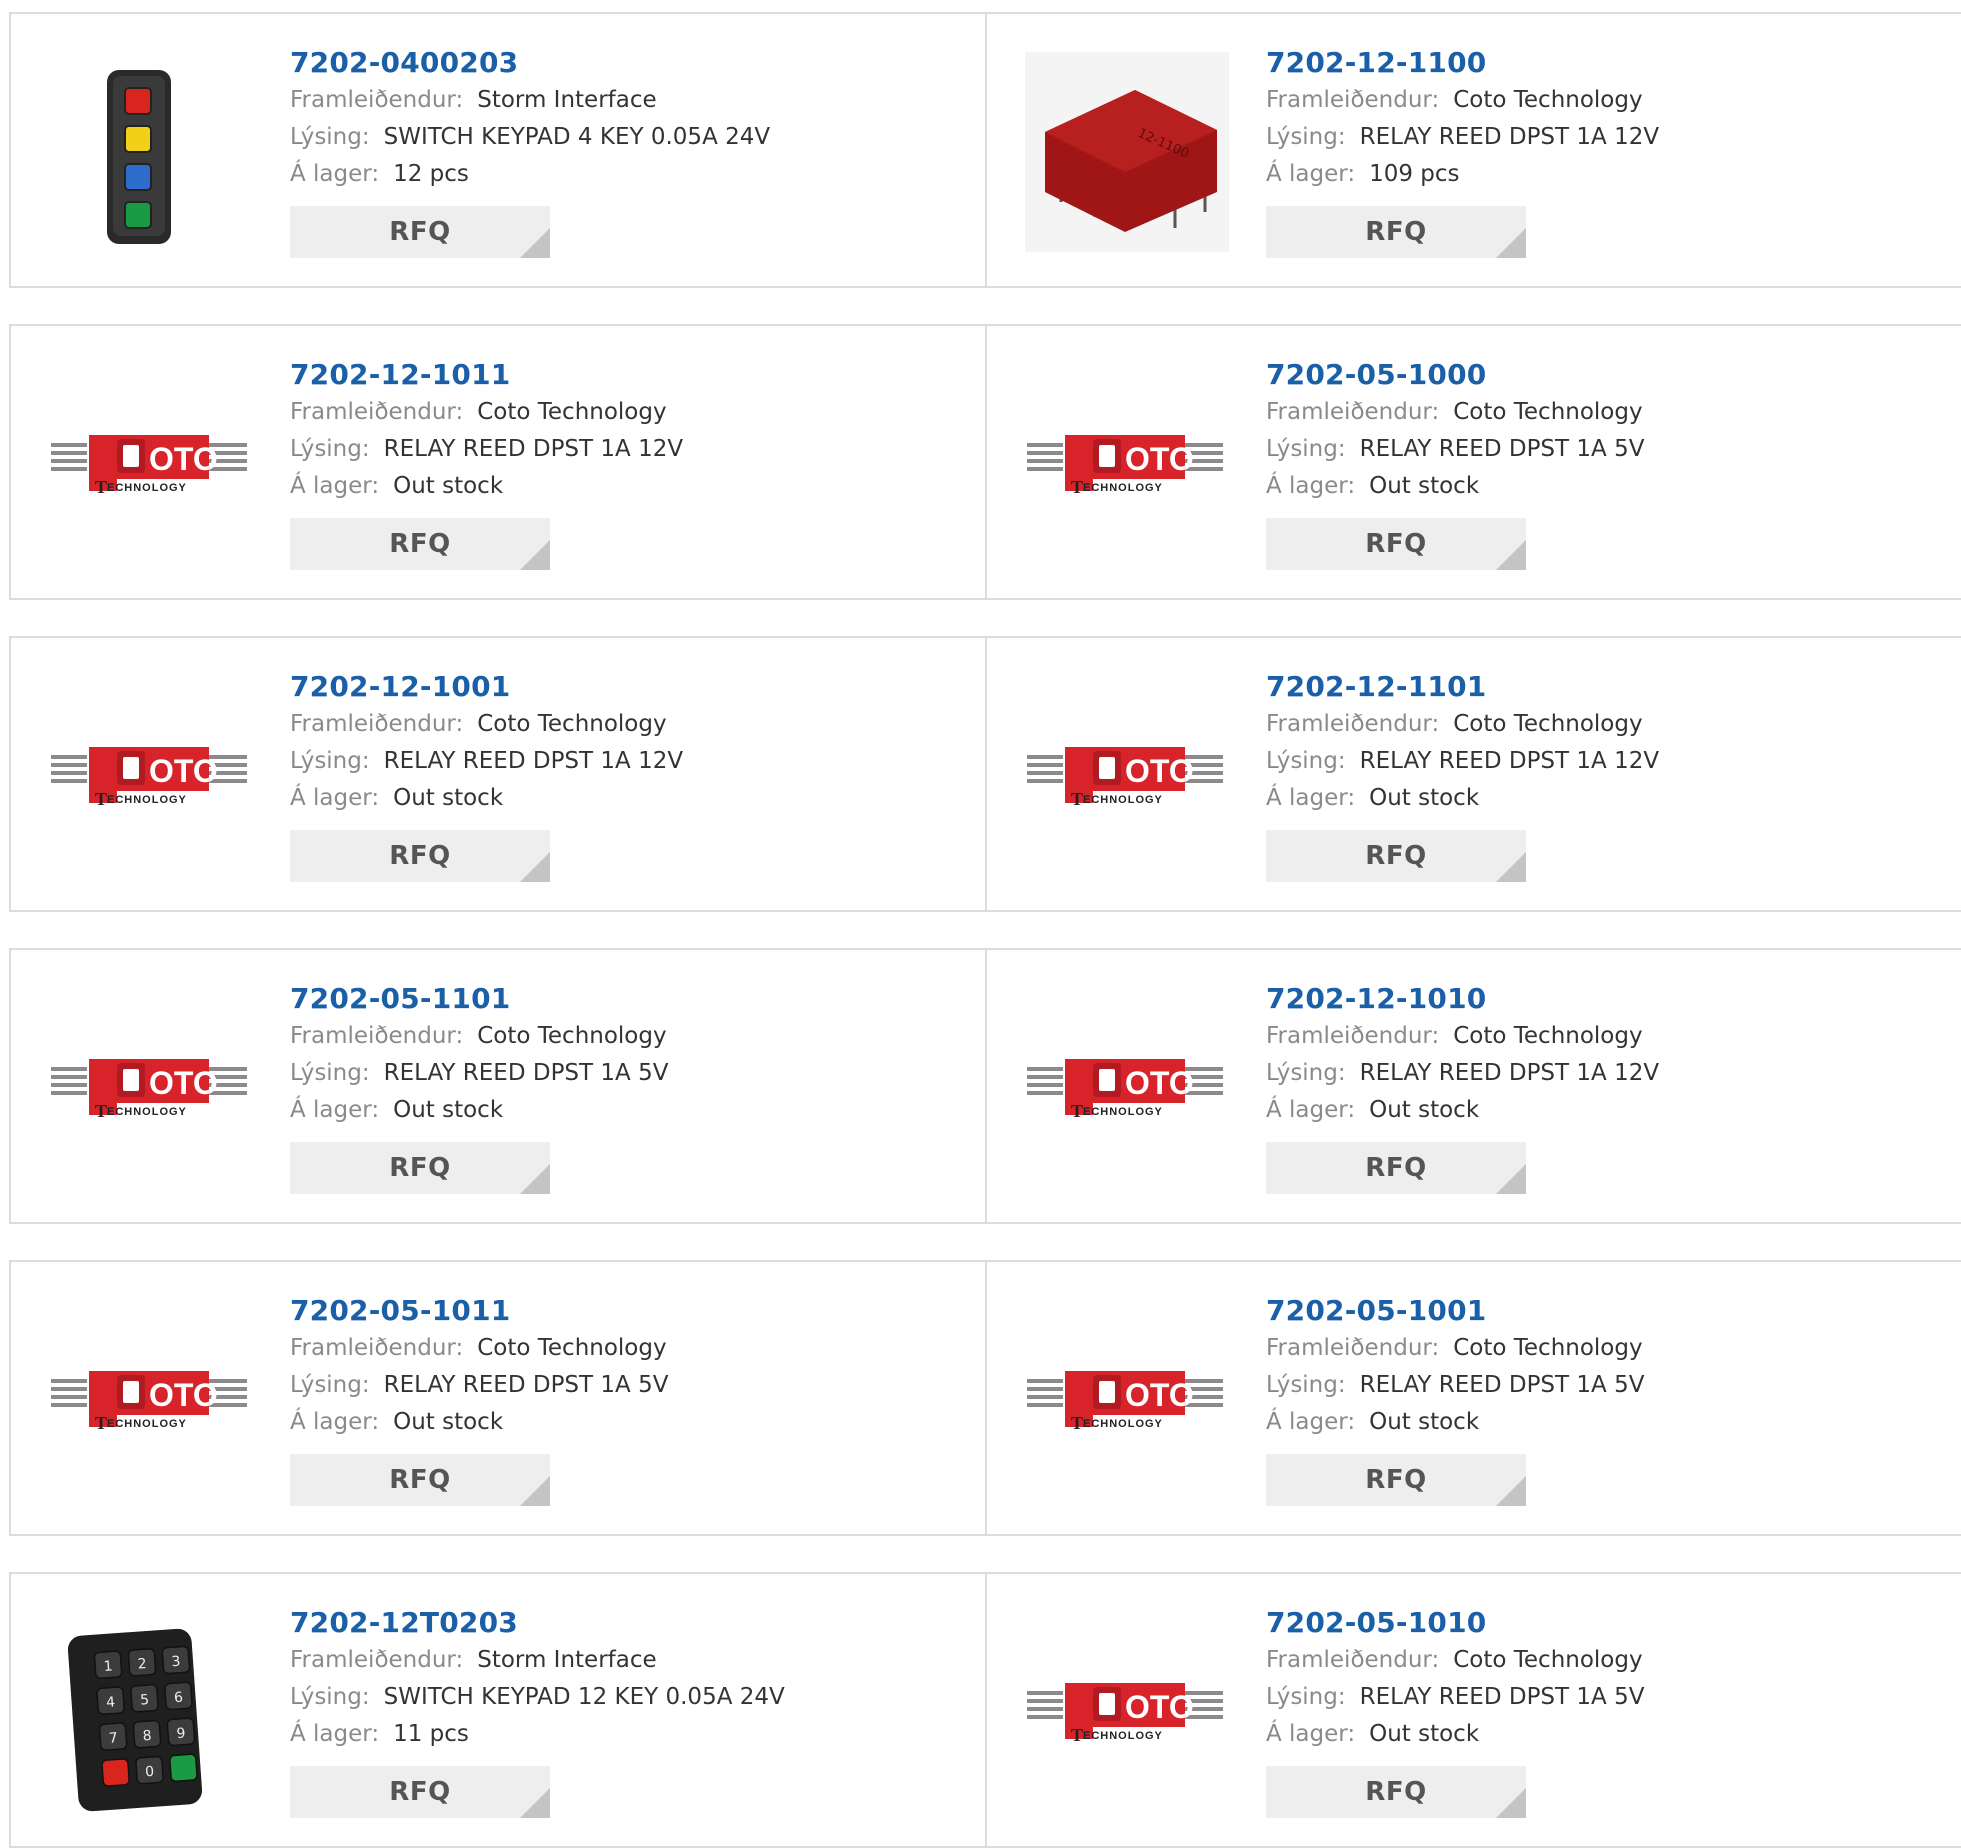  I want to click on svg-text: ECHNOLOGY, so click(1123, 1112).